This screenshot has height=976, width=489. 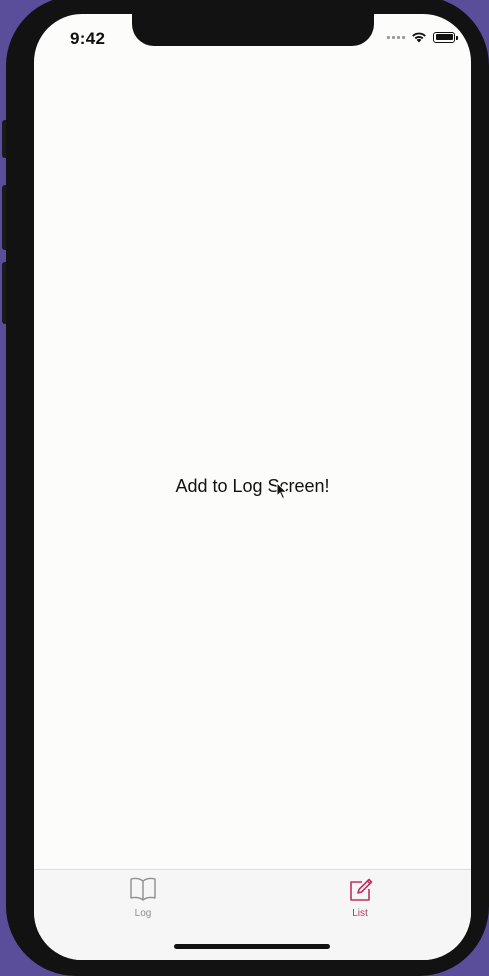 What do you see at coordinates (143, 913) in the screenshot?
I see `tab-log-label: Log` at bounding box center [143, 913].